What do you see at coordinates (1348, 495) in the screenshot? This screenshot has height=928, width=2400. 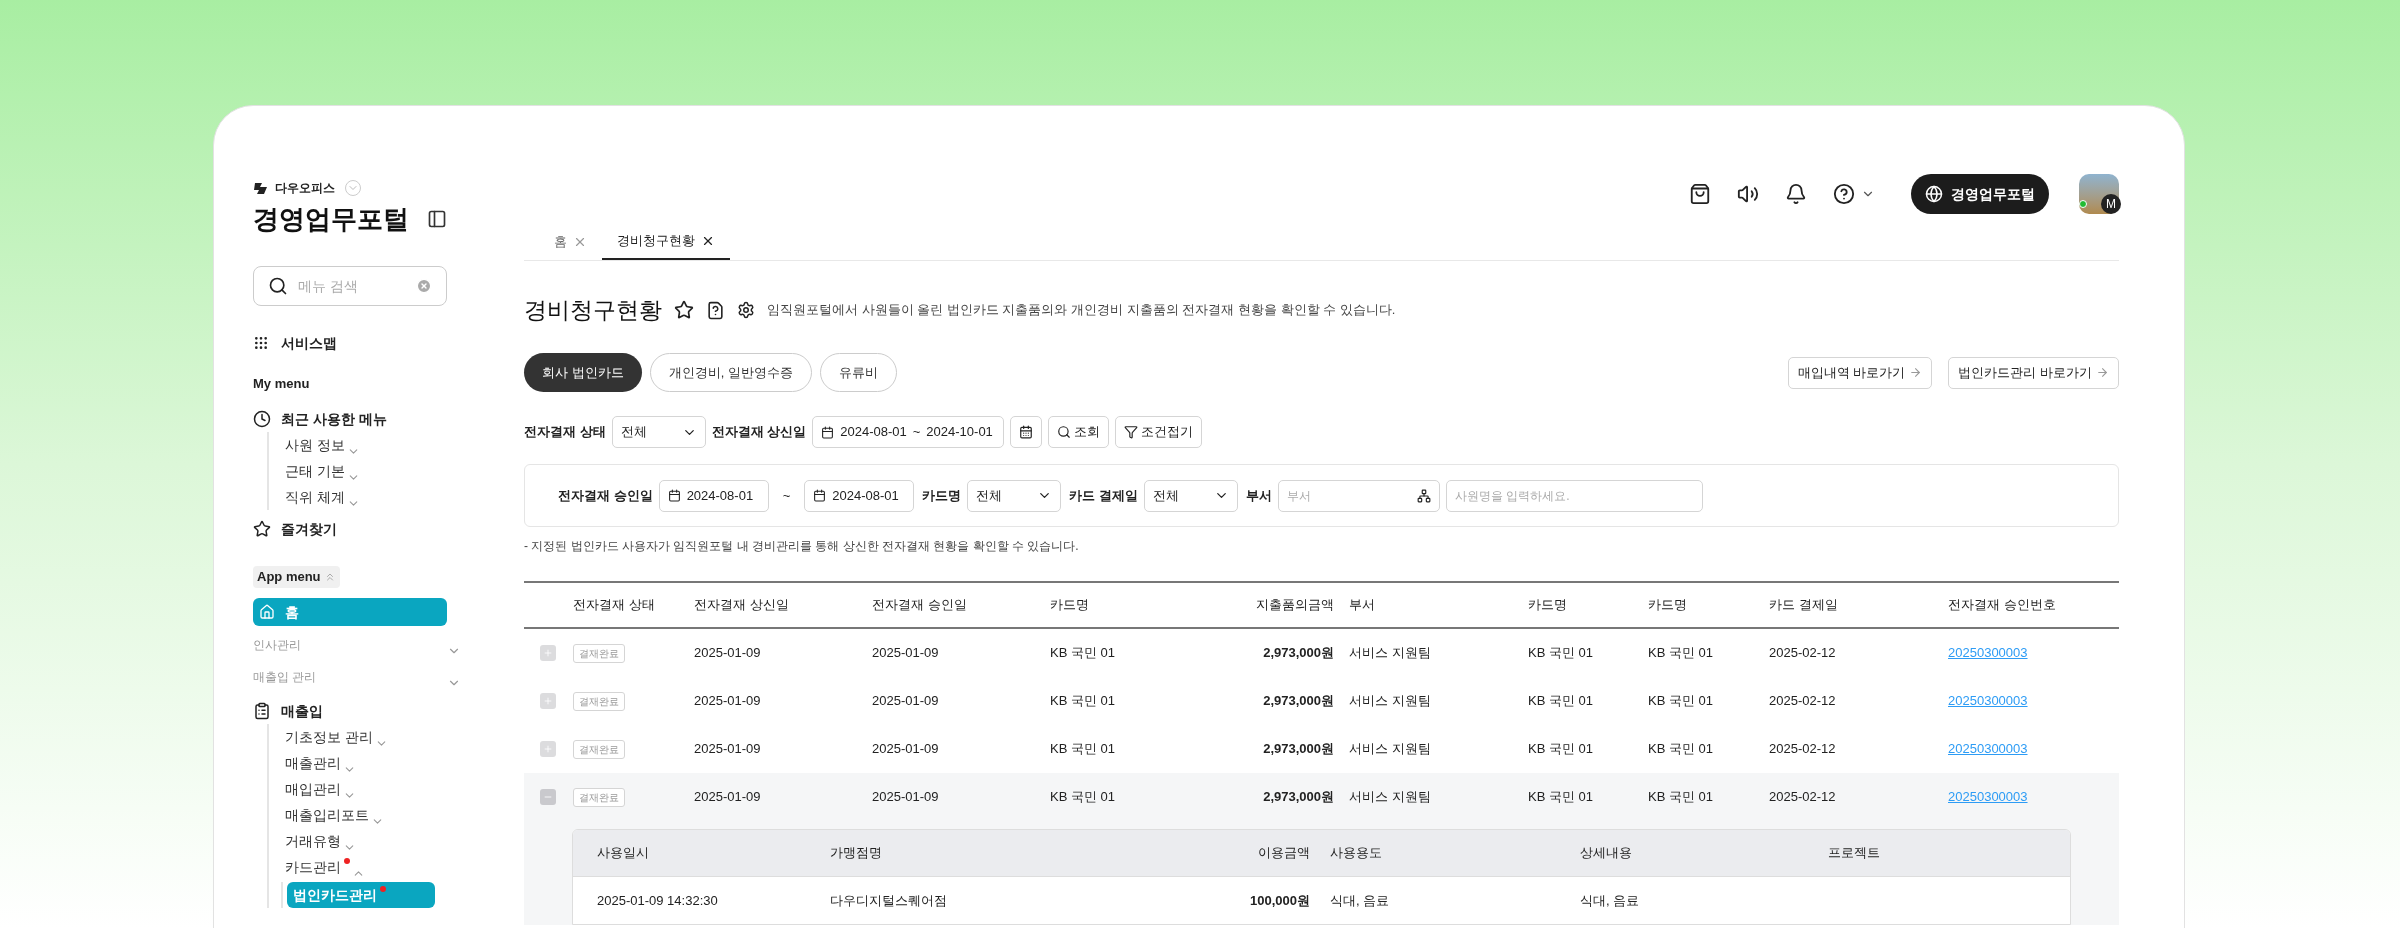 I see `department-field: 부서` at bounding box center [1348, 495].